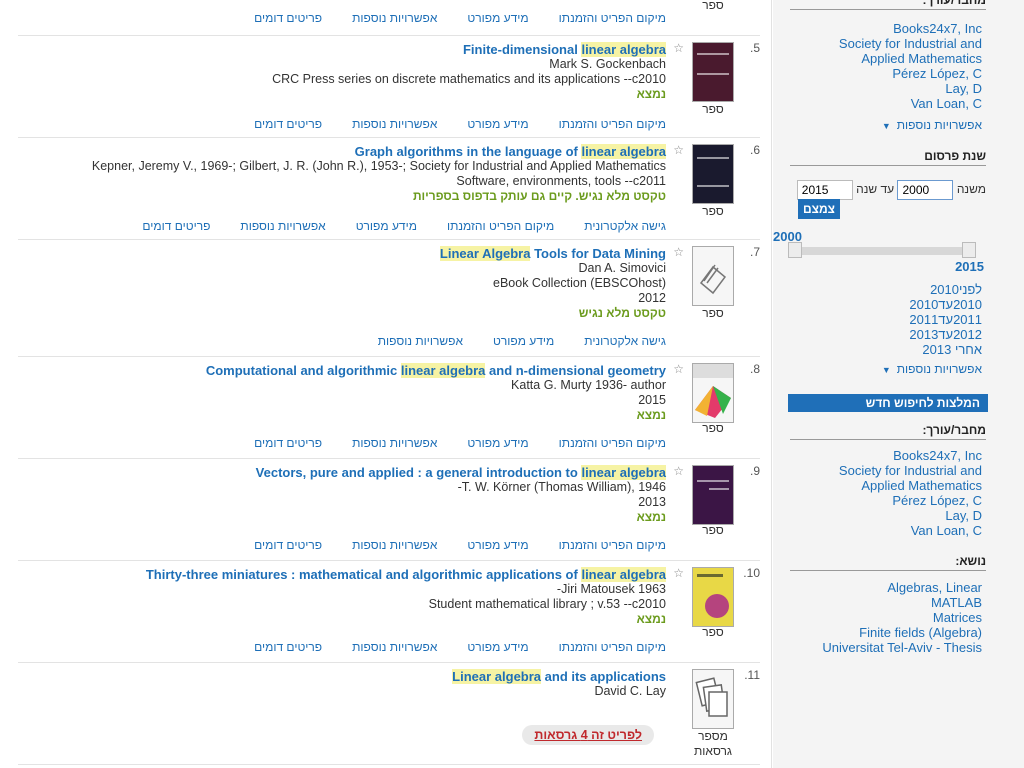 Image resolution: width=1024 pixels, height=768 pixels. I want to click on result-number: 9., so click(754, 471).